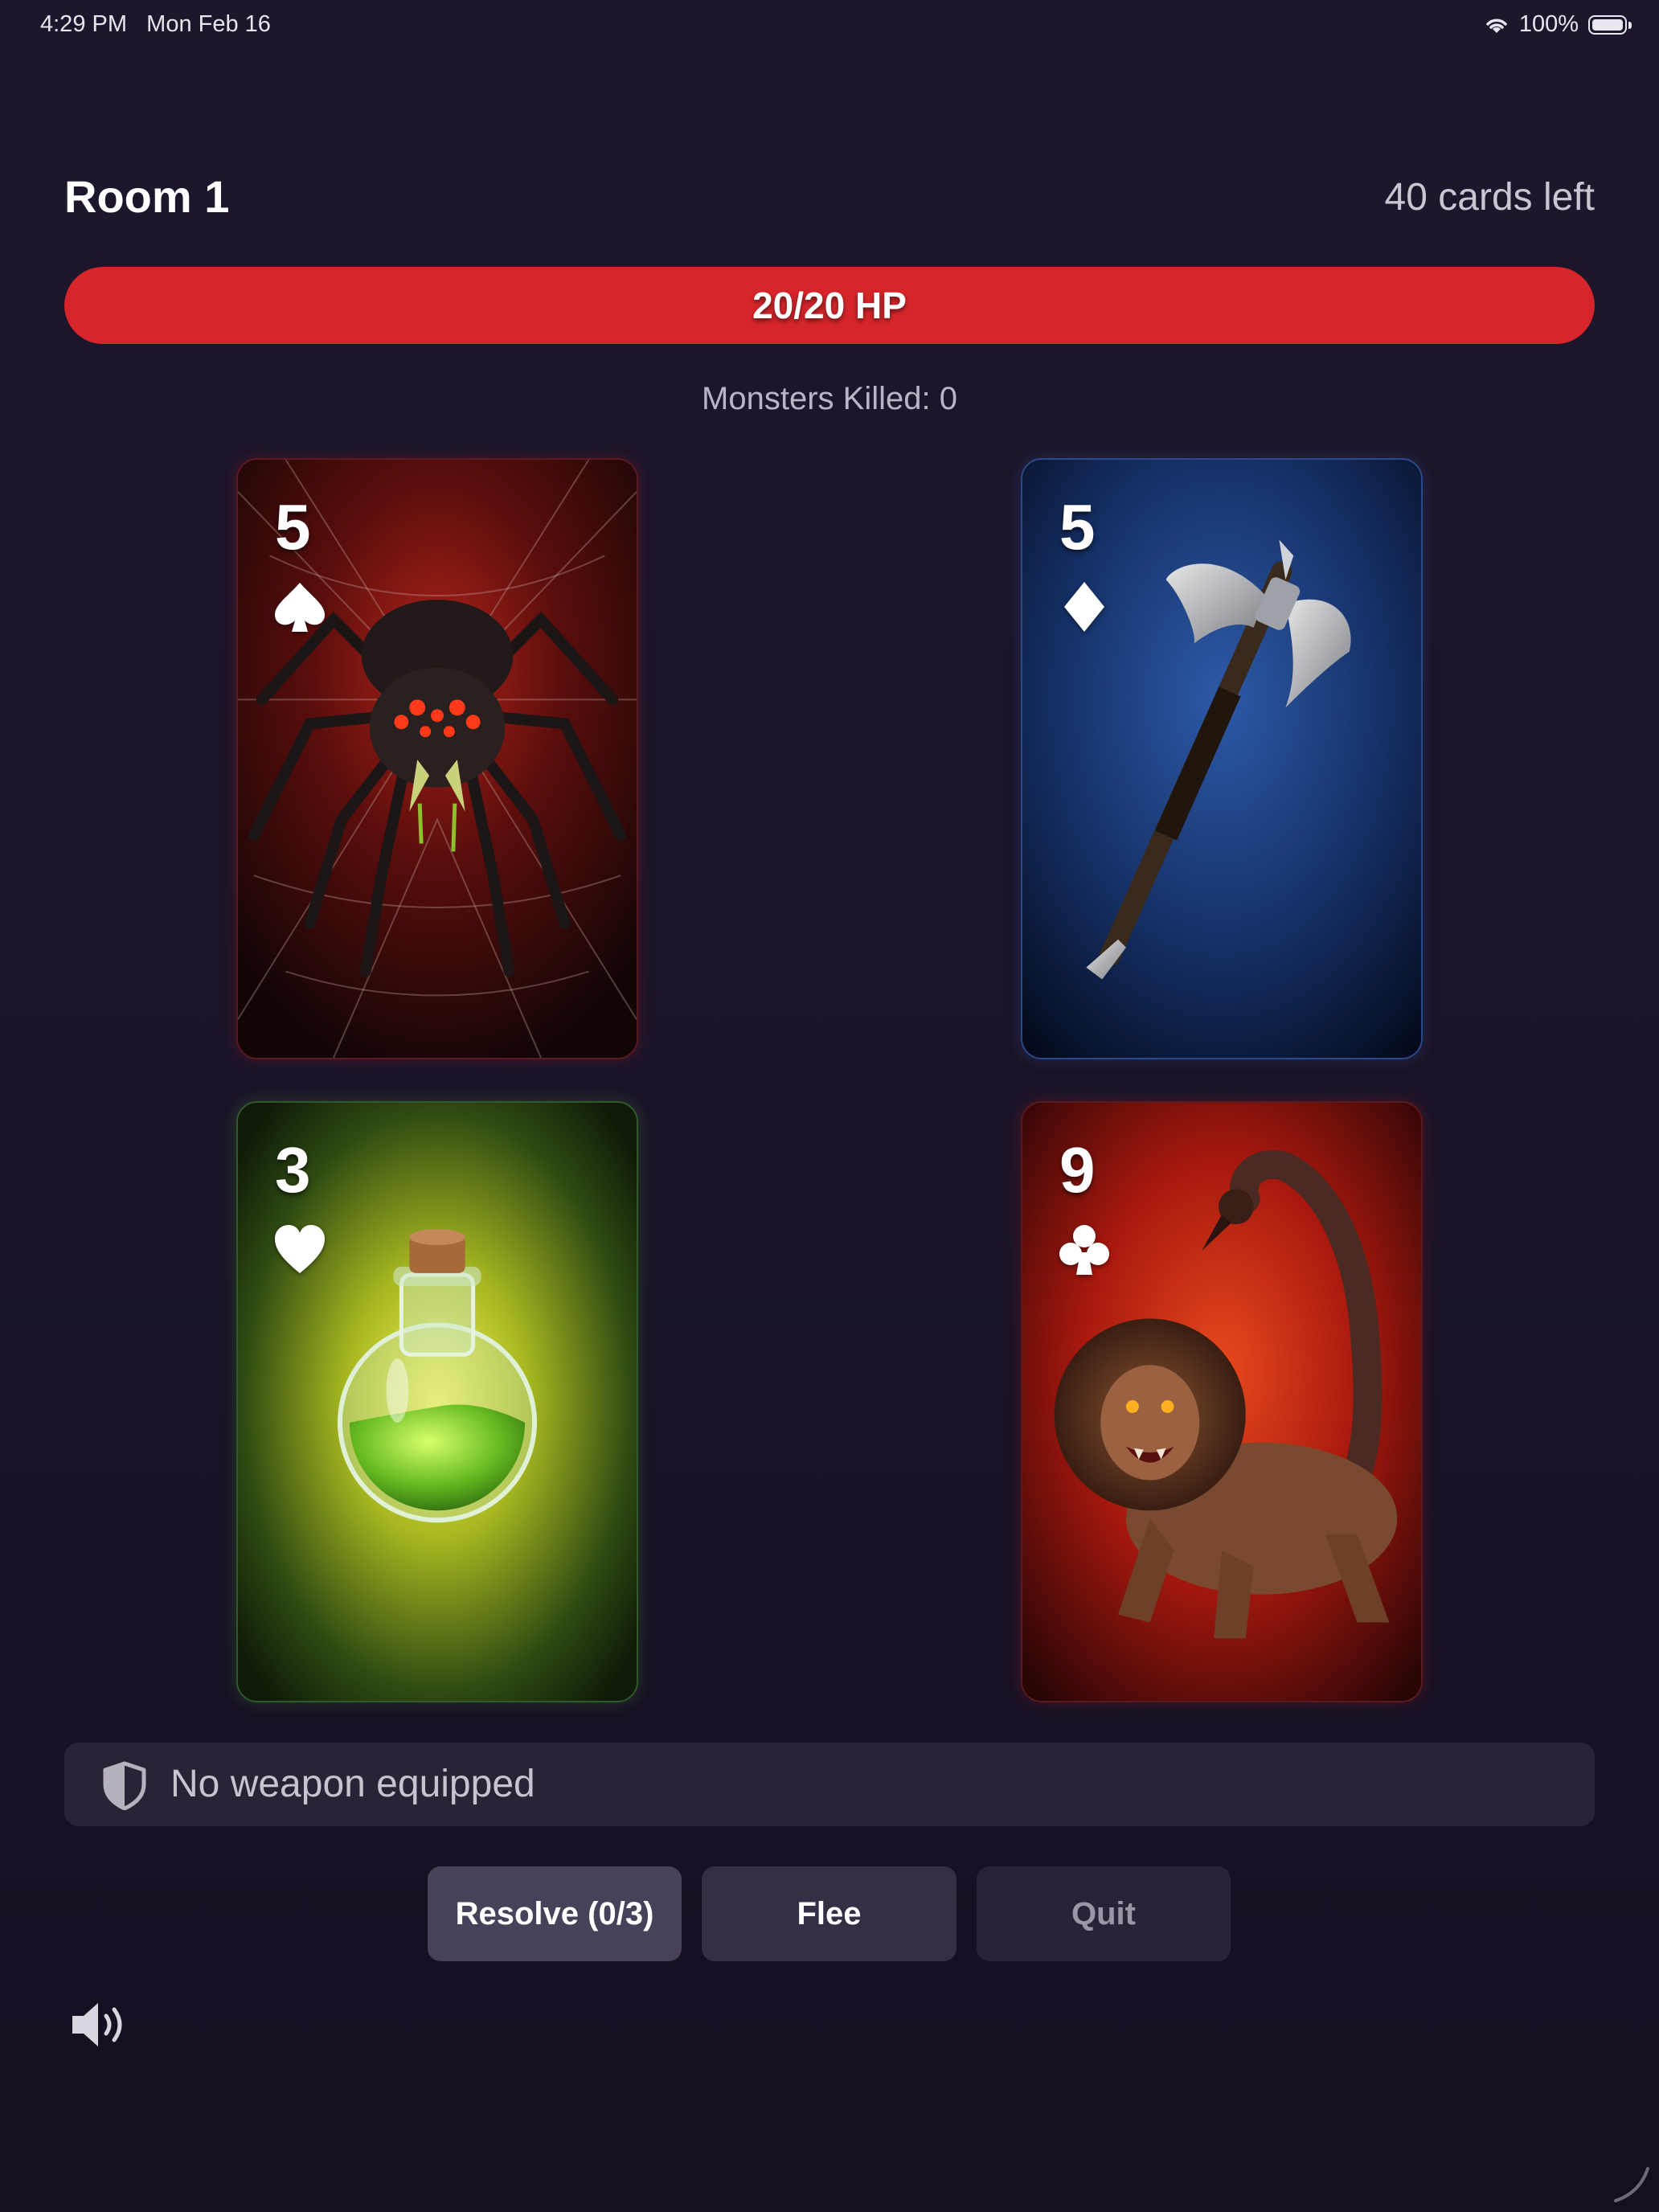  Describe the element at coordinates (1222, 758) in the screenshot. I see `card-battle-axe-weapon: 5` at that location.